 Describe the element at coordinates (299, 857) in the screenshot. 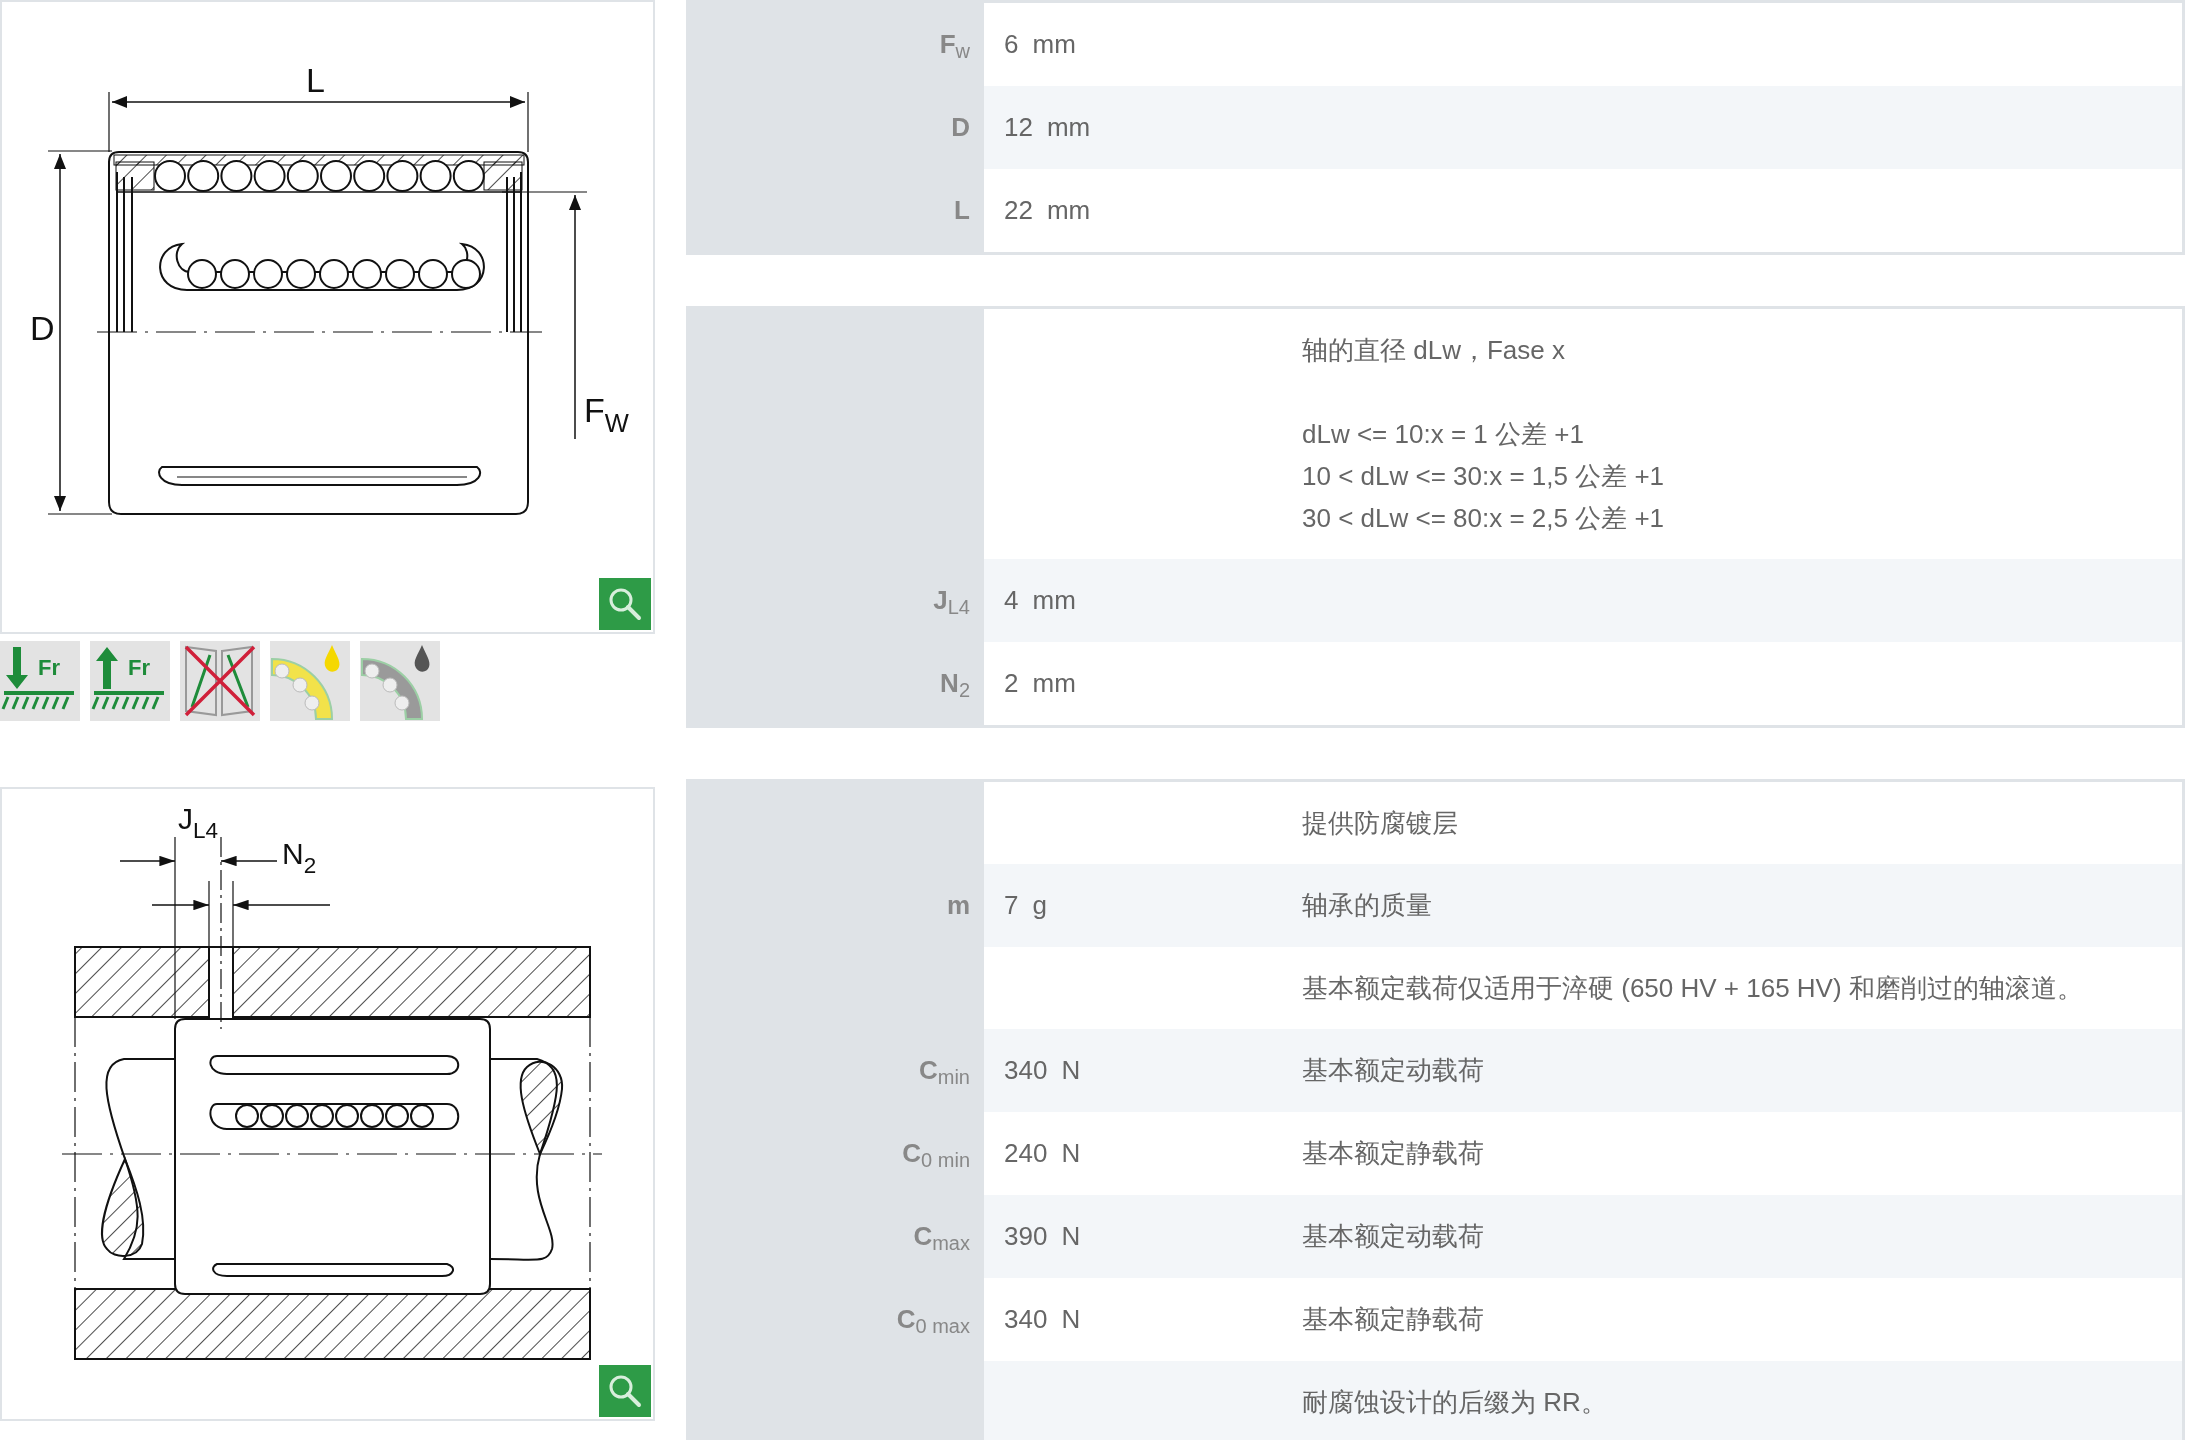

I see `dimension-label: N$_{2}$` at that location.